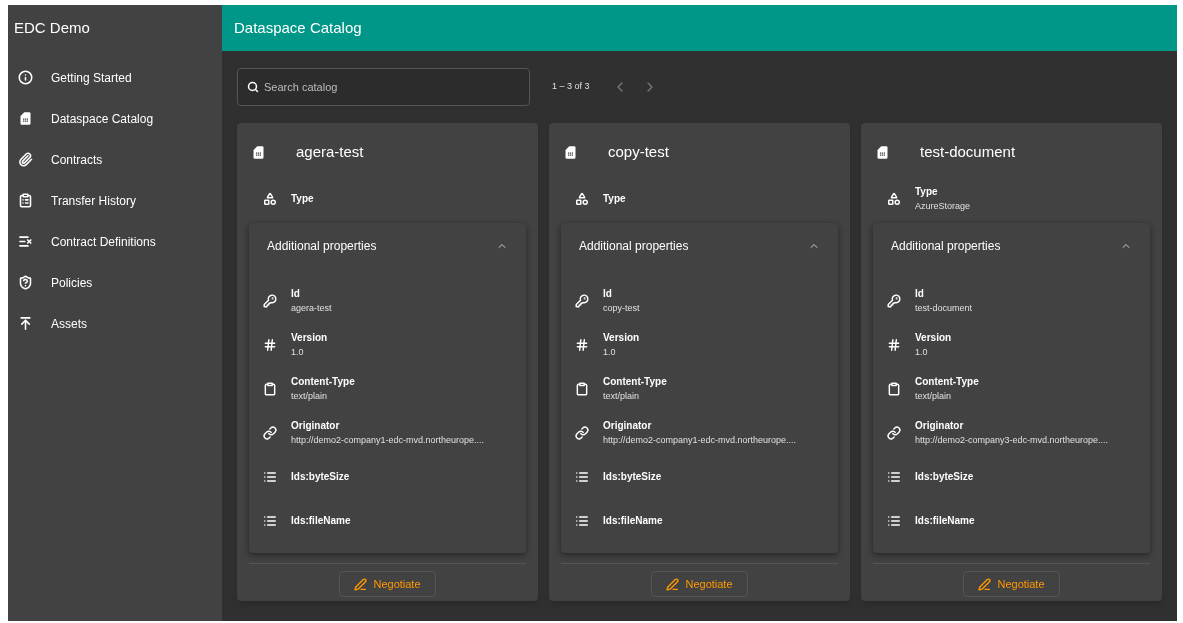 The width and height of the screenshot is (1183, 623). What do you see at coordinates (115, 323) in the screenshot?
I see `nav-item: Assets` at bounding box center [115, 323].